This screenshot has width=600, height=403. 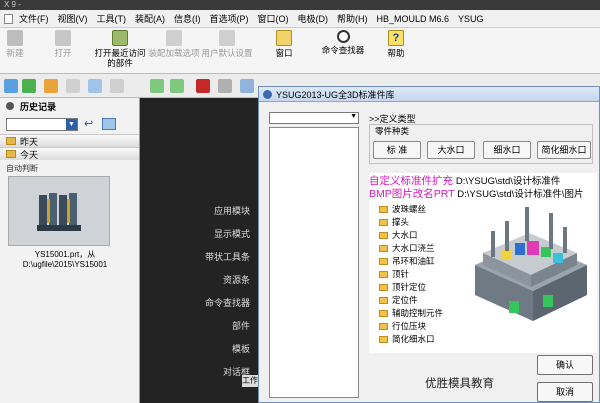 What do you see at coordinates (314, 262) in the screenshot?
I see `parts-list` at bounding box center [314, 262].